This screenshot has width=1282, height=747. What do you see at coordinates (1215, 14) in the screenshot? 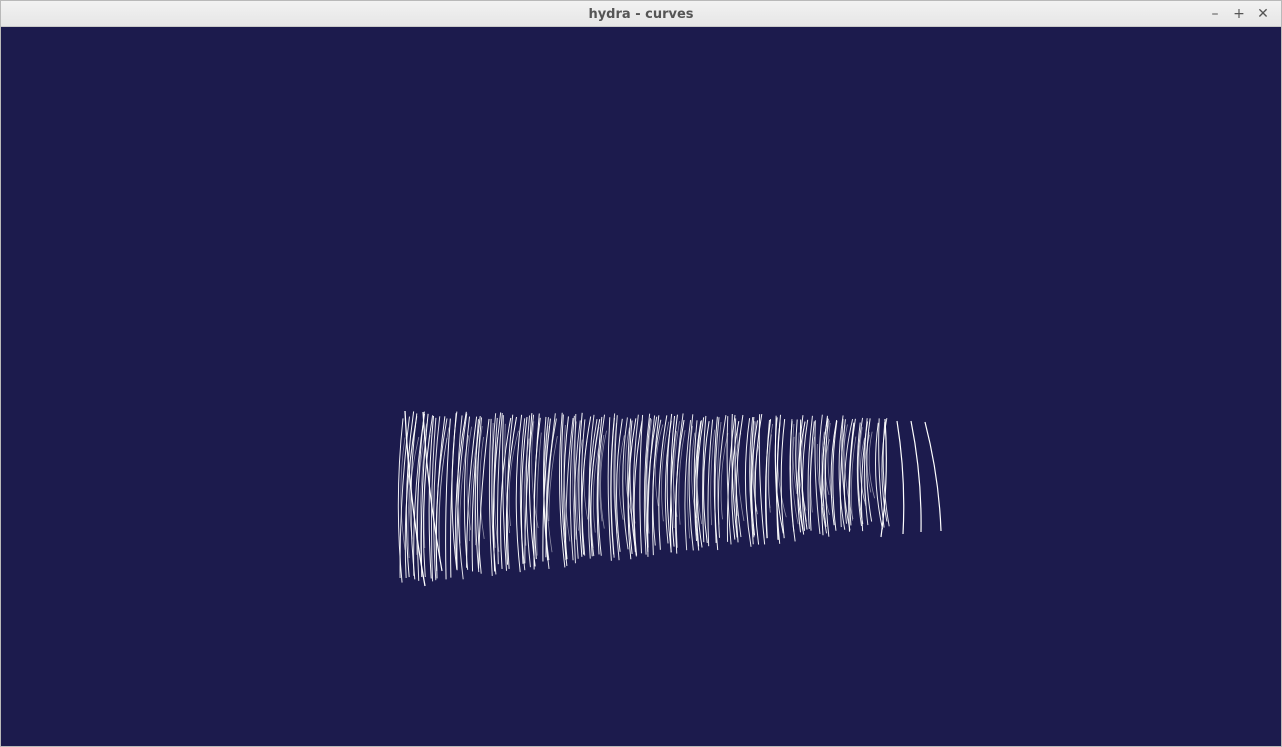
I see `minimize-button: –` at bounding box center [1215, 14].